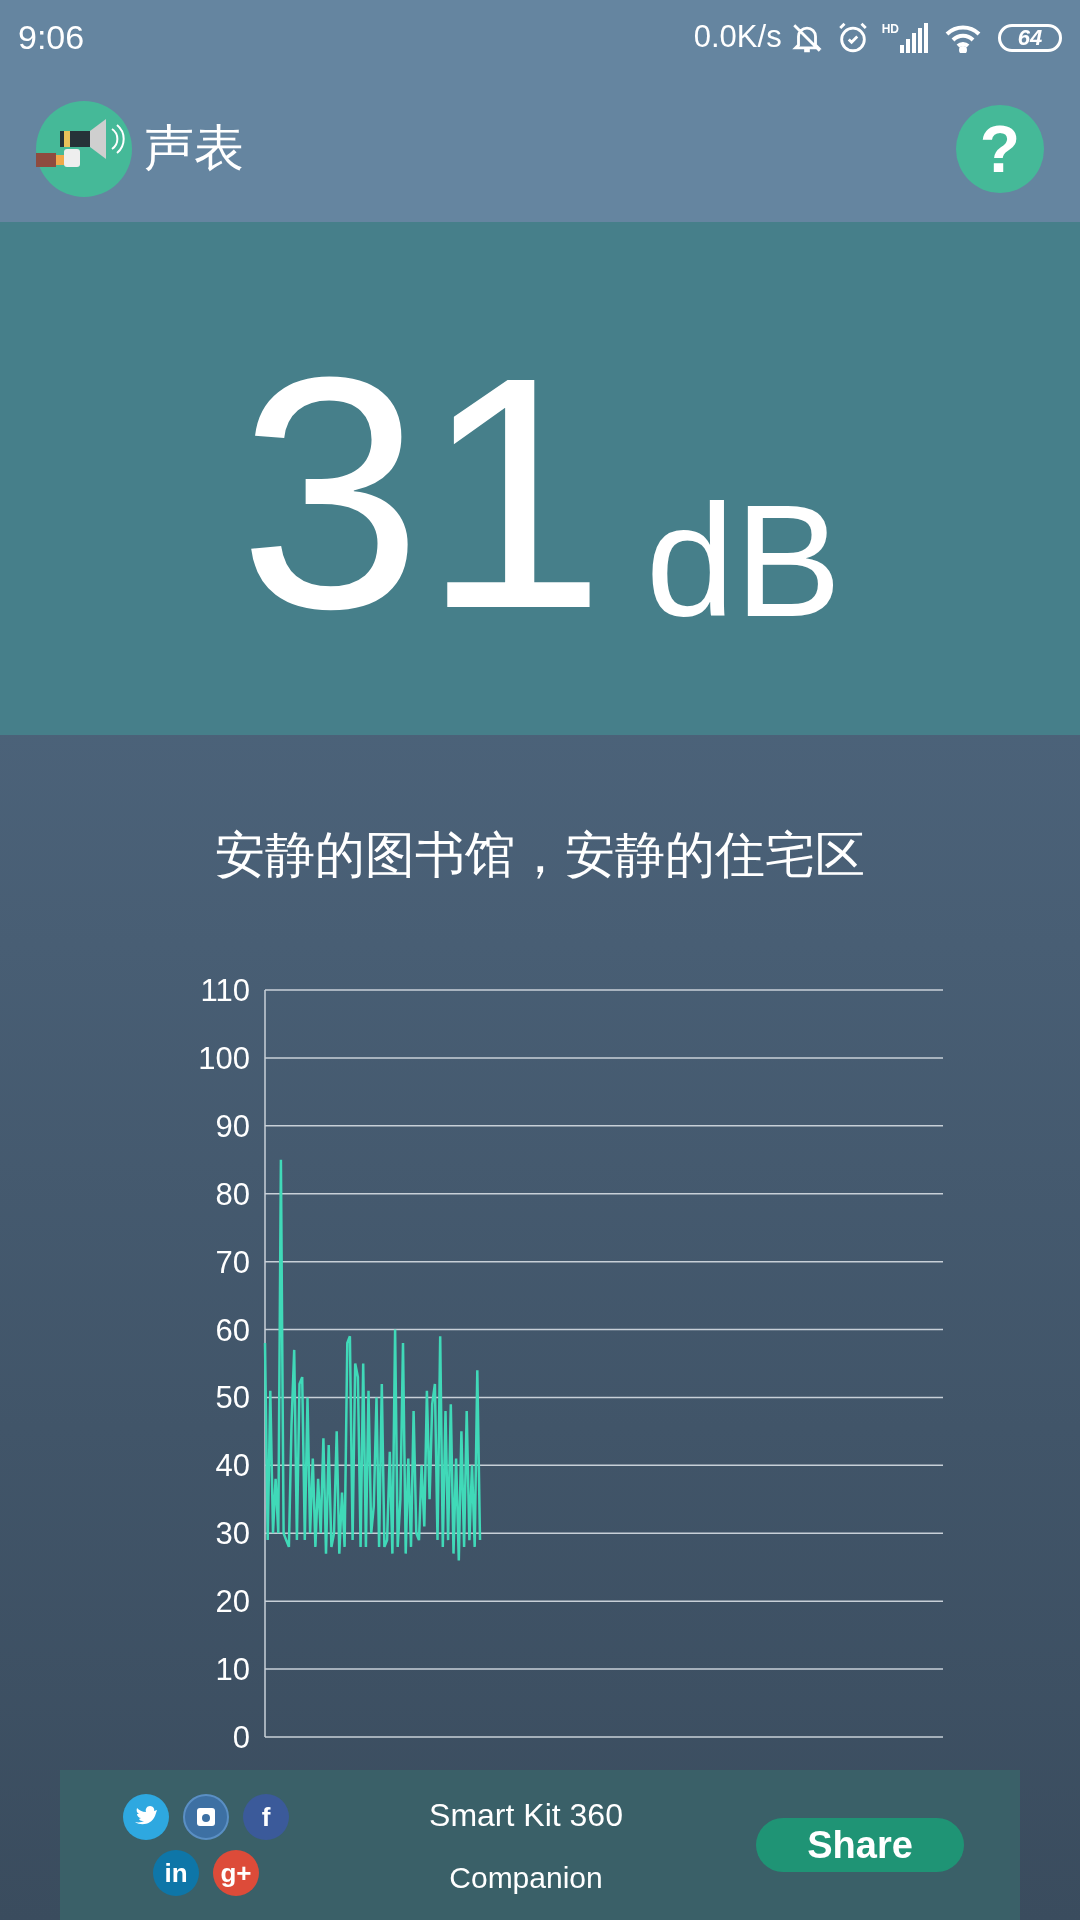  Describe the element at coordinates (890, 28) in the screenshot. I see `network-type-label: HD` at that location.